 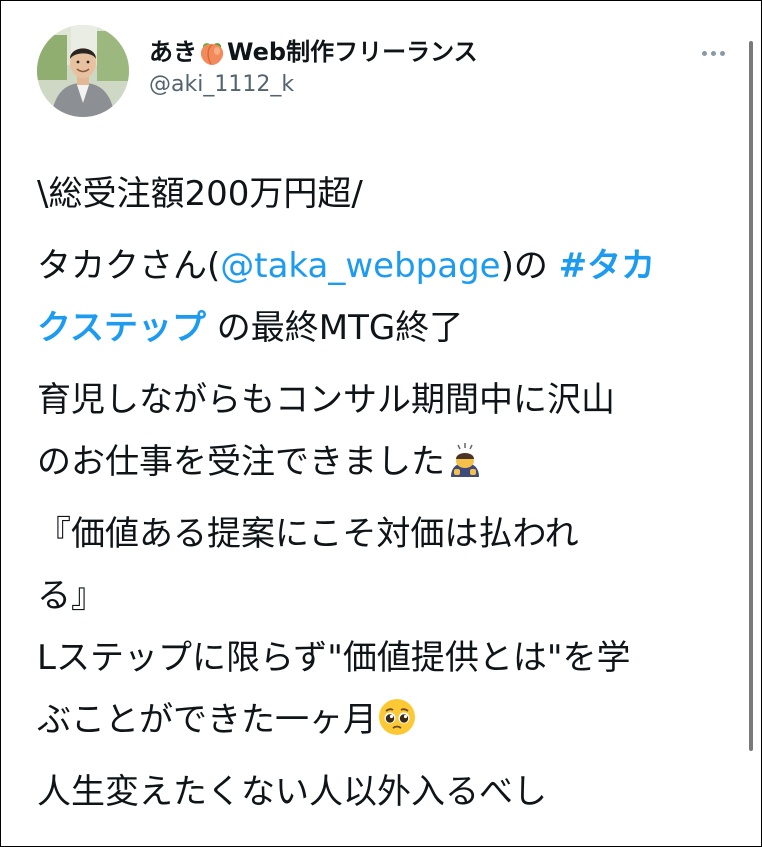 I want to click on display-name-prefix: あき, so click(x=173, y=52).